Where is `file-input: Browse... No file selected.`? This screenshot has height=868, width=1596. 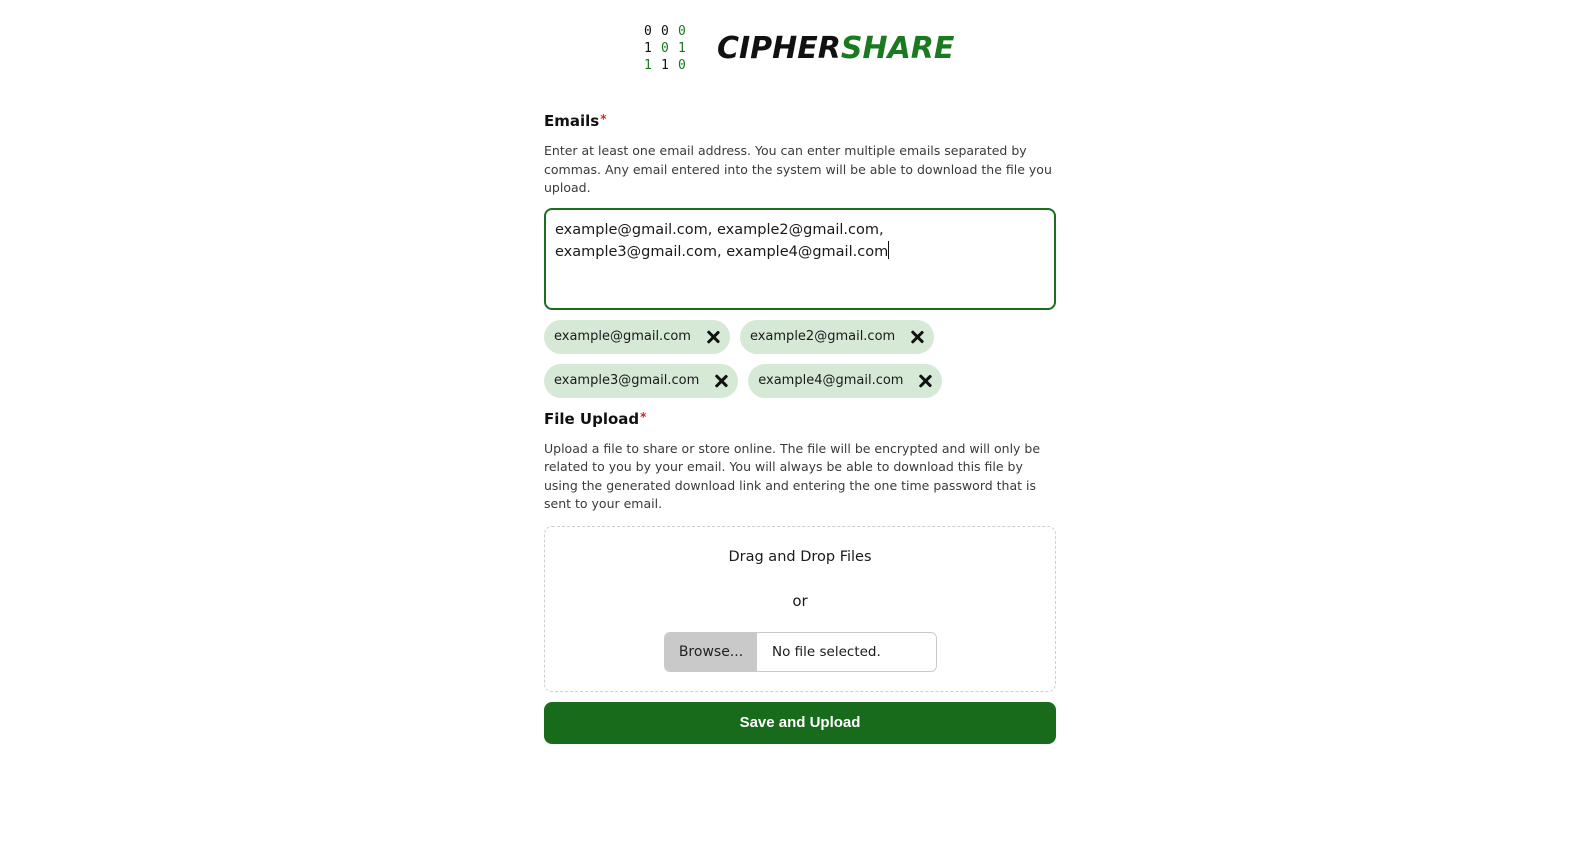 file-input: Browse... No file selected. is located at coordinates (800, 651).